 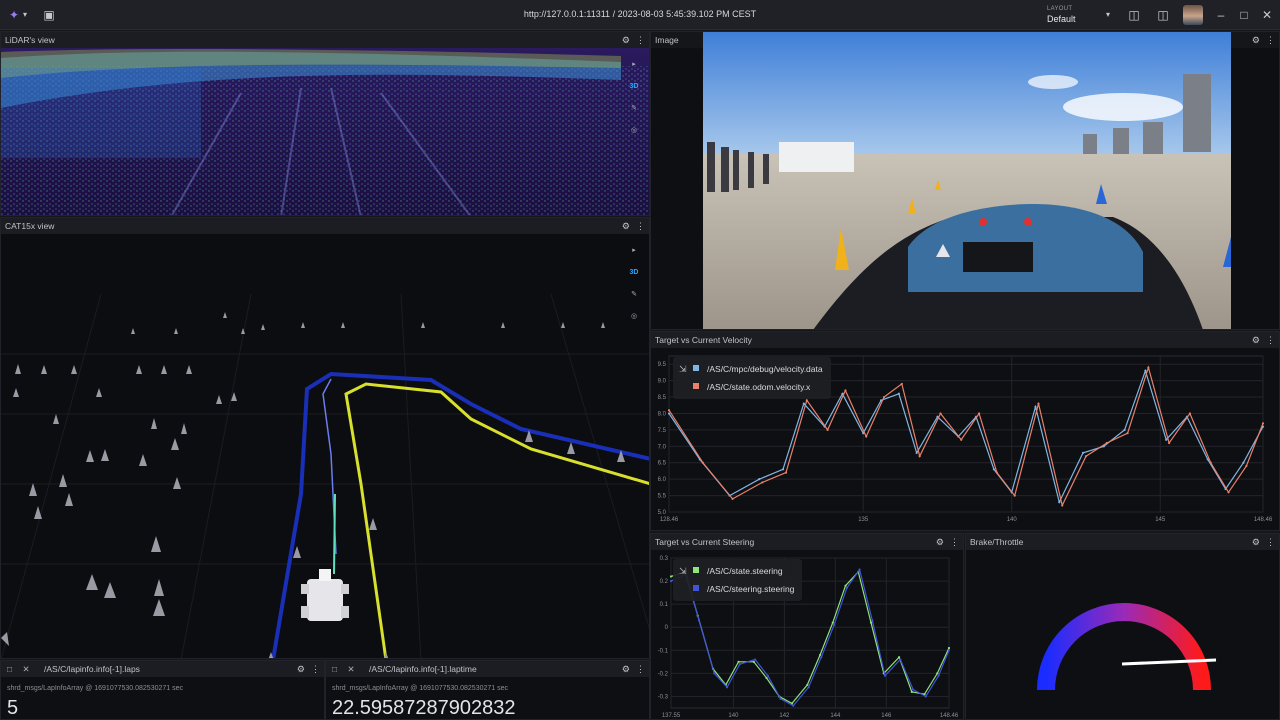 I want to click on y-tick-label: 9.0, so click(x=662, y=382).